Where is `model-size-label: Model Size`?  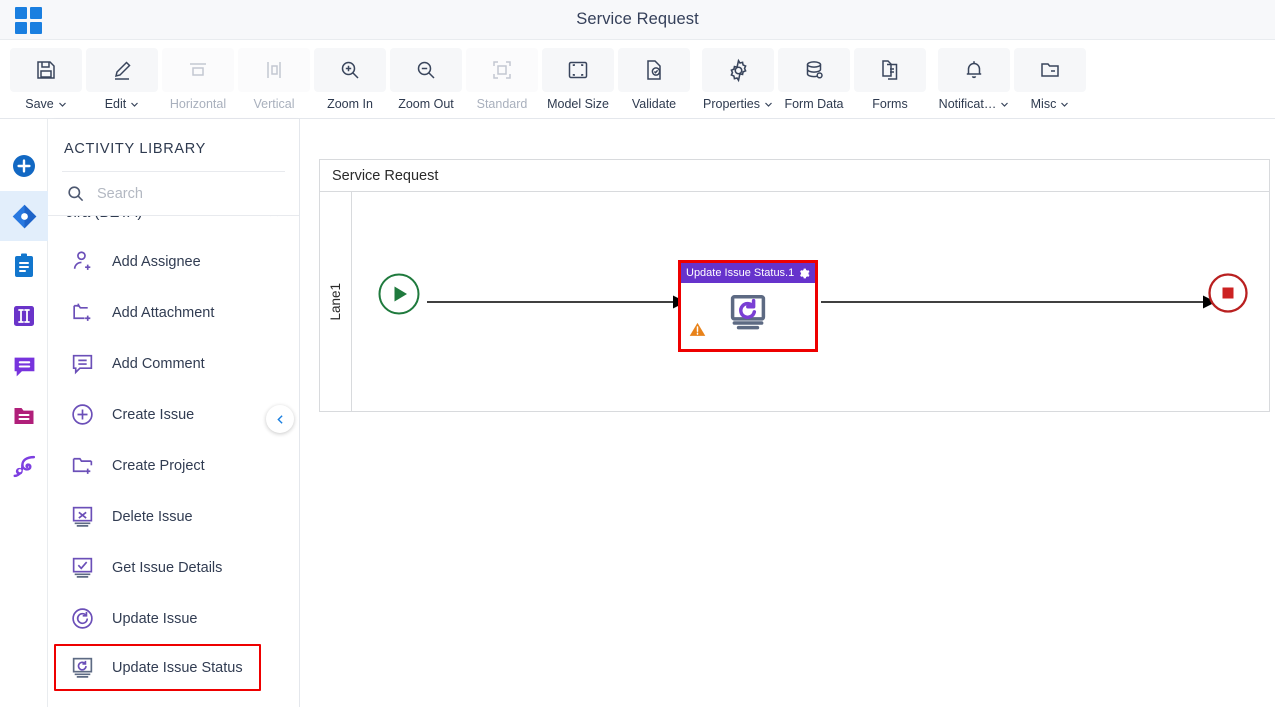
model-size-label: Model Size is located at coordinates (578, 104).